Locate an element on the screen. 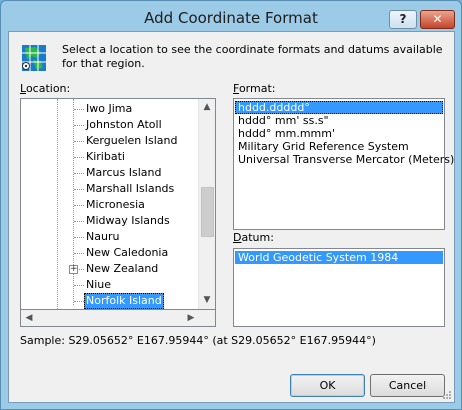 The height and width of the screenshot is (410, 462). datum-option: World Geodetic System 1984 is located at coordinates (339, 257).